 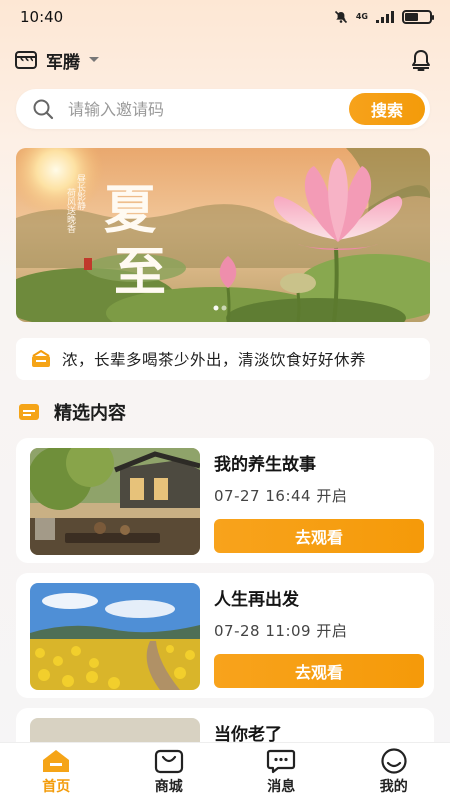 I want to click on tab-messages: 消息, so click(x=281, y=772).